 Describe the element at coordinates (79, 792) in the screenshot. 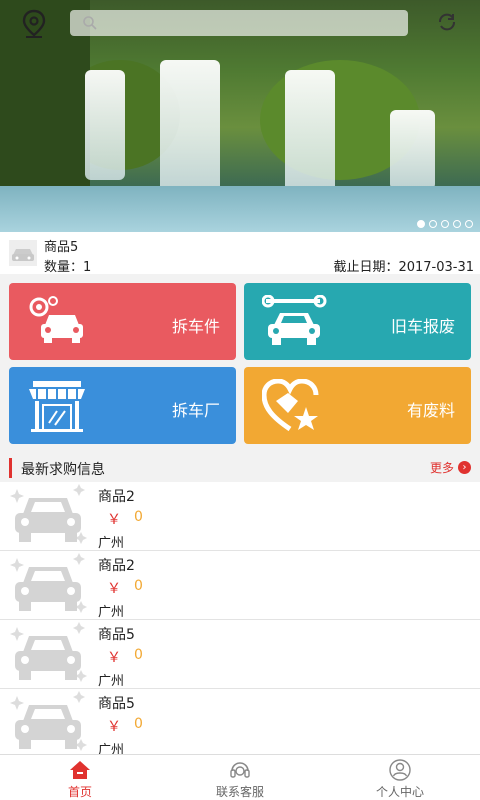

I see `tab-label: 首页` at that location.